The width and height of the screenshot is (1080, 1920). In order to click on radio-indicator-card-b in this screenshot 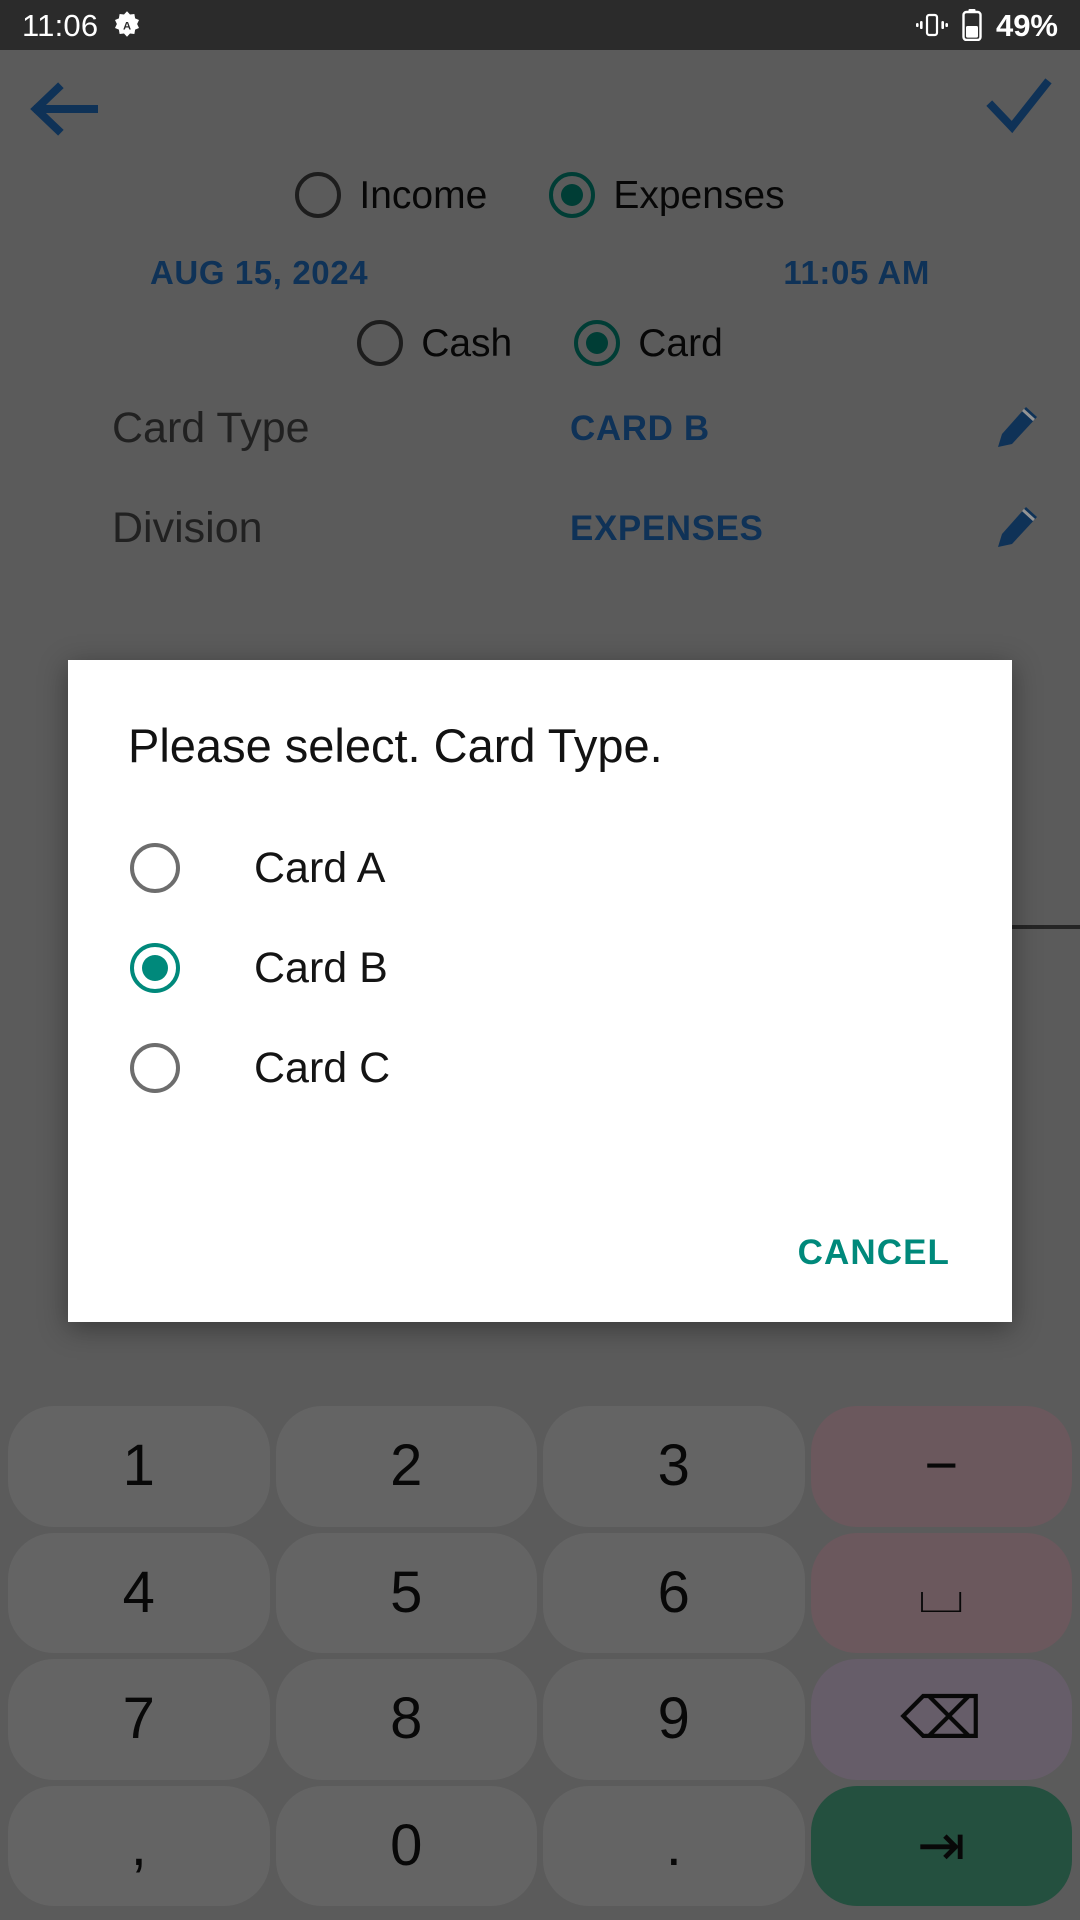, I will do `click(155, 968)`.